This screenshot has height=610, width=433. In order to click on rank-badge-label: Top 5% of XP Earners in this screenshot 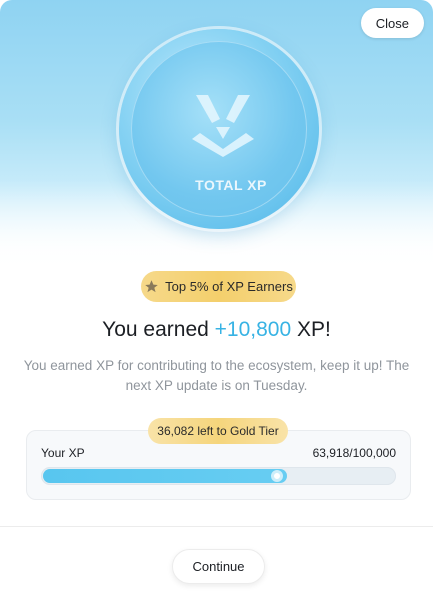, I will do `click(229, 286)`.